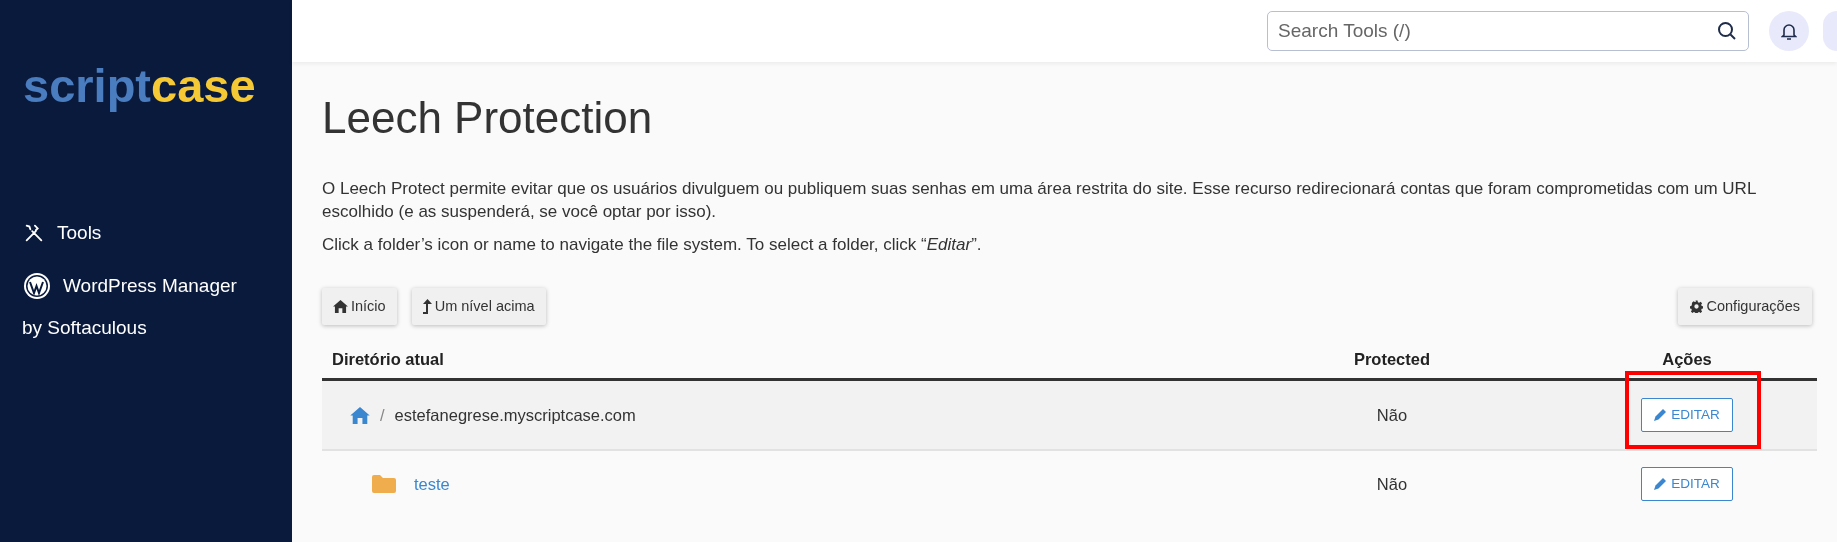 Image resolution: width=1837 pixels, height=542 pixels. What do you see at coordinates (384, 484) in the screenshot?
I see `folder-icon` at bounding box center [384, 484].